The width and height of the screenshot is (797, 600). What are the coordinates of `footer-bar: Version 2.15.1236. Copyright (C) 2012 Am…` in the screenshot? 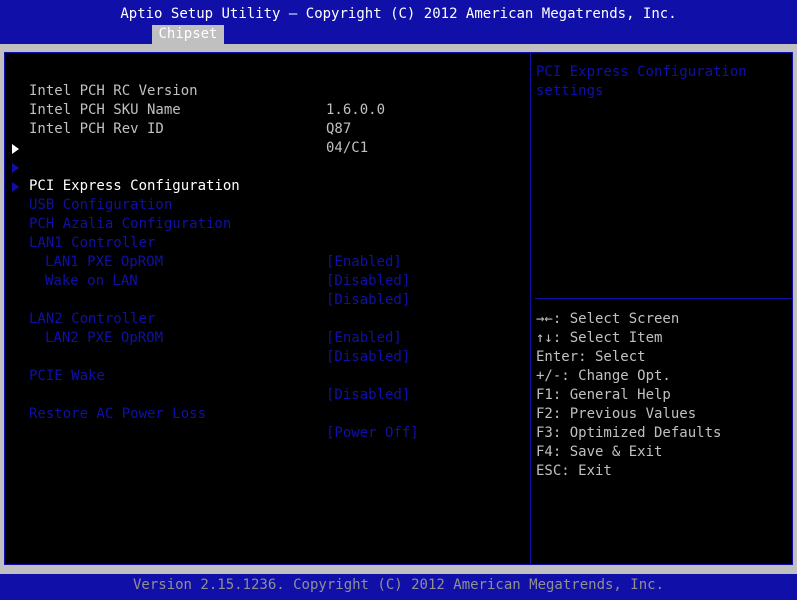 It's located at (398, 587).